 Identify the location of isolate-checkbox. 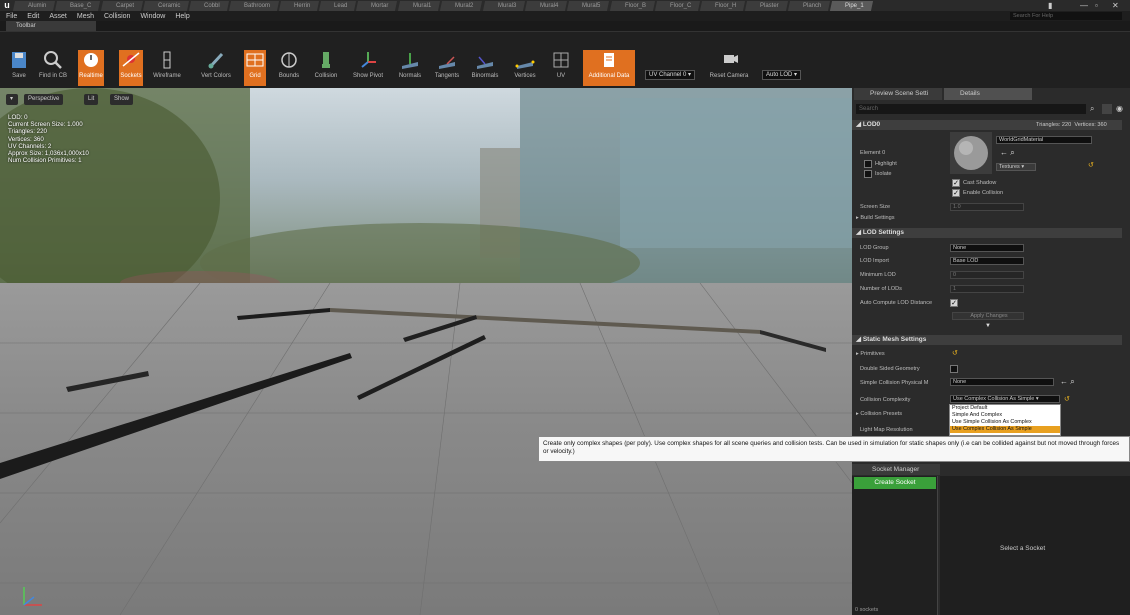
(868, 174).